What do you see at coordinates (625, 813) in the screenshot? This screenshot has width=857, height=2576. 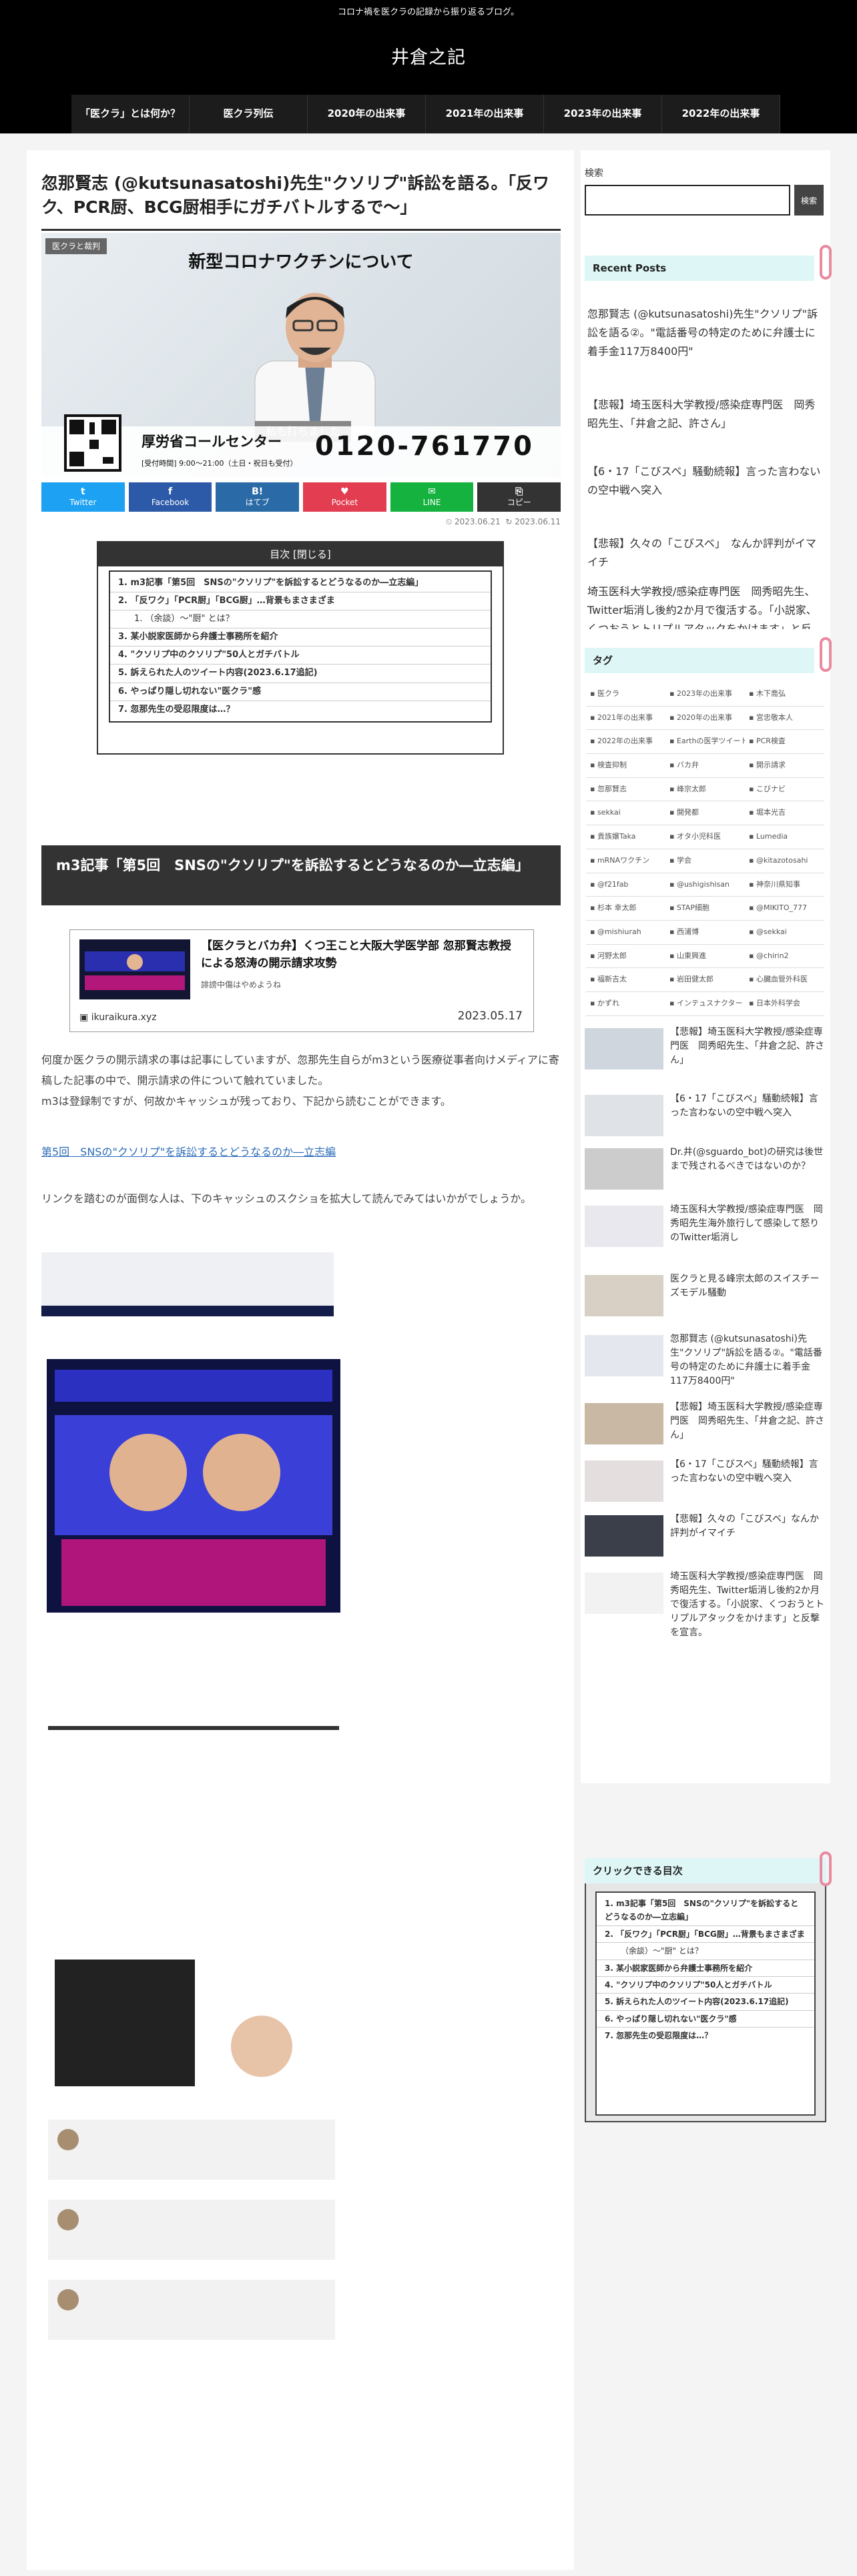 I see `tag-link: ▪ sekkai` at bounding box center [625, 813].